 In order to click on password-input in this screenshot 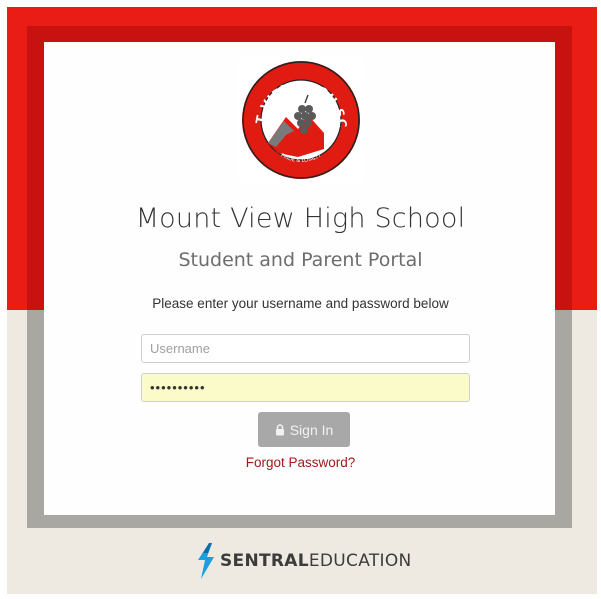, I will do `click(305, 387)`.